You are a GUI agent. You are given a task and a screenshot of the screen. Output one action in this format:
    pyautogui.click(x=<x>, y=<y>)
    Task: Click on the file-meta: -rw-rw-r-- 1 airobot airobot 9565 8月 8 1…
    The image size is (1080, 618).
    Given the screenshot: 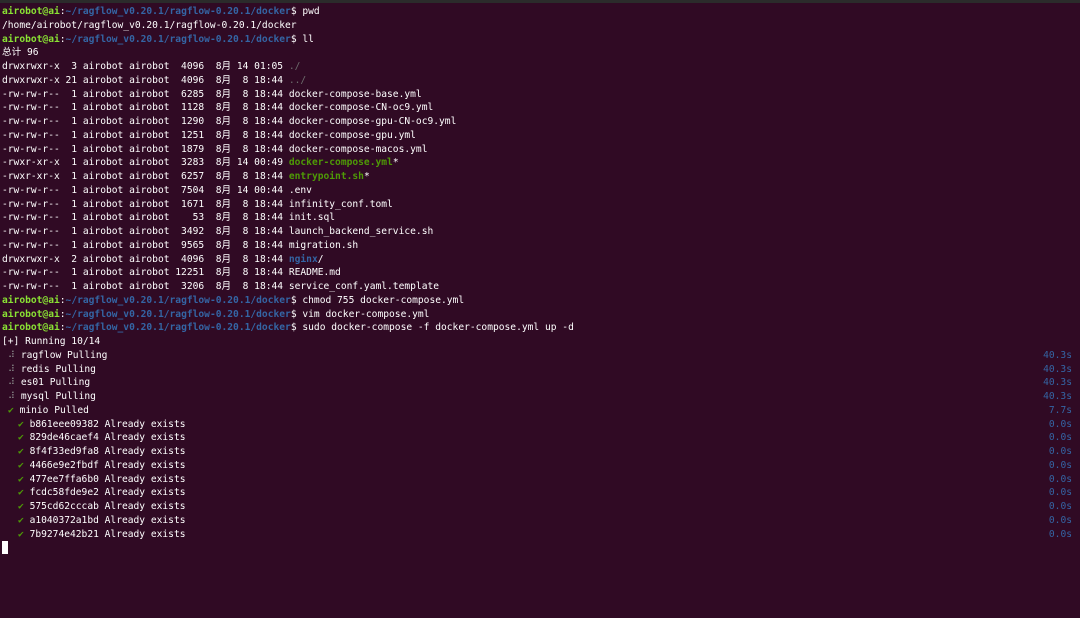 What is the action you would take?
    pyautogui.click(x=145, y=245)
    